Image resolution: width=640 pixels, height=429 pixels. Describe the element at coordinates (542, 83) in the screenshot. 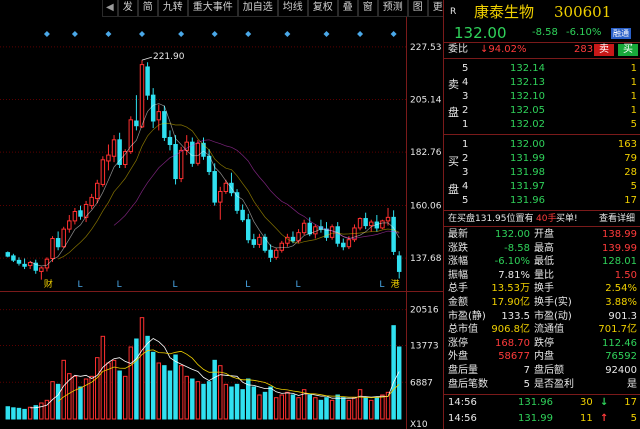

I see `ask-row: 4 132.13 1` at that location.